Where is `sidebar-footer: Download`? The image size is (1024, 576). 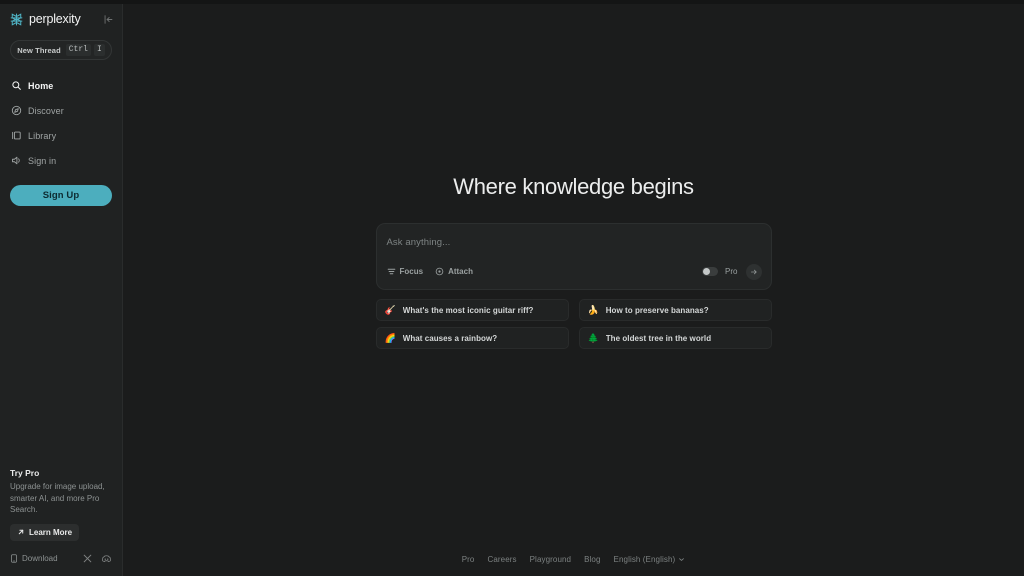 sidebar-footer: Download is located at coordinates (61, 558).